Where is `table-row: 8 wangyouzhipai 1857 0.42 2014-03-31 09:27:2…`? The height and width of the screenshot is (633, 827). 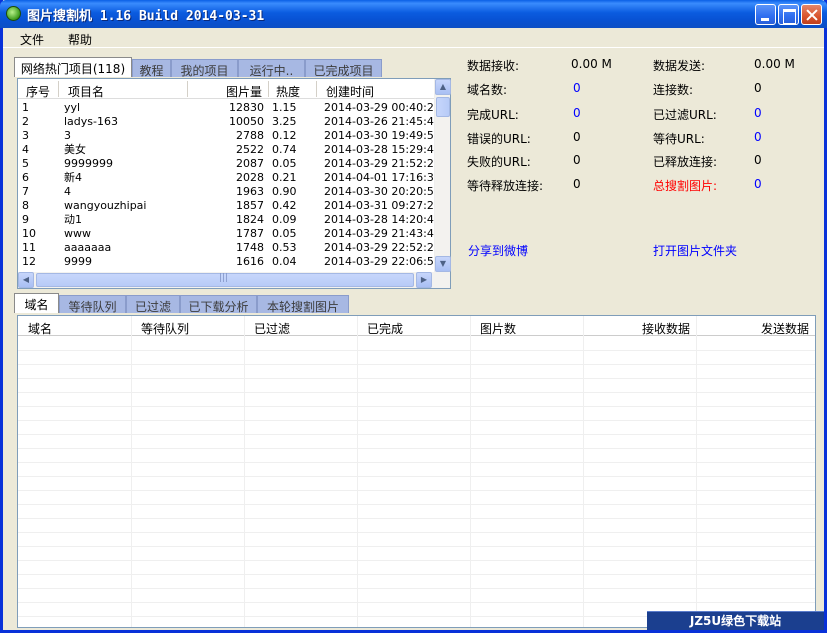
table-row: 8 wangyouzhipai 1857 0.42 2014-03-31 09:27:2… is located at coordinates (229, 206).